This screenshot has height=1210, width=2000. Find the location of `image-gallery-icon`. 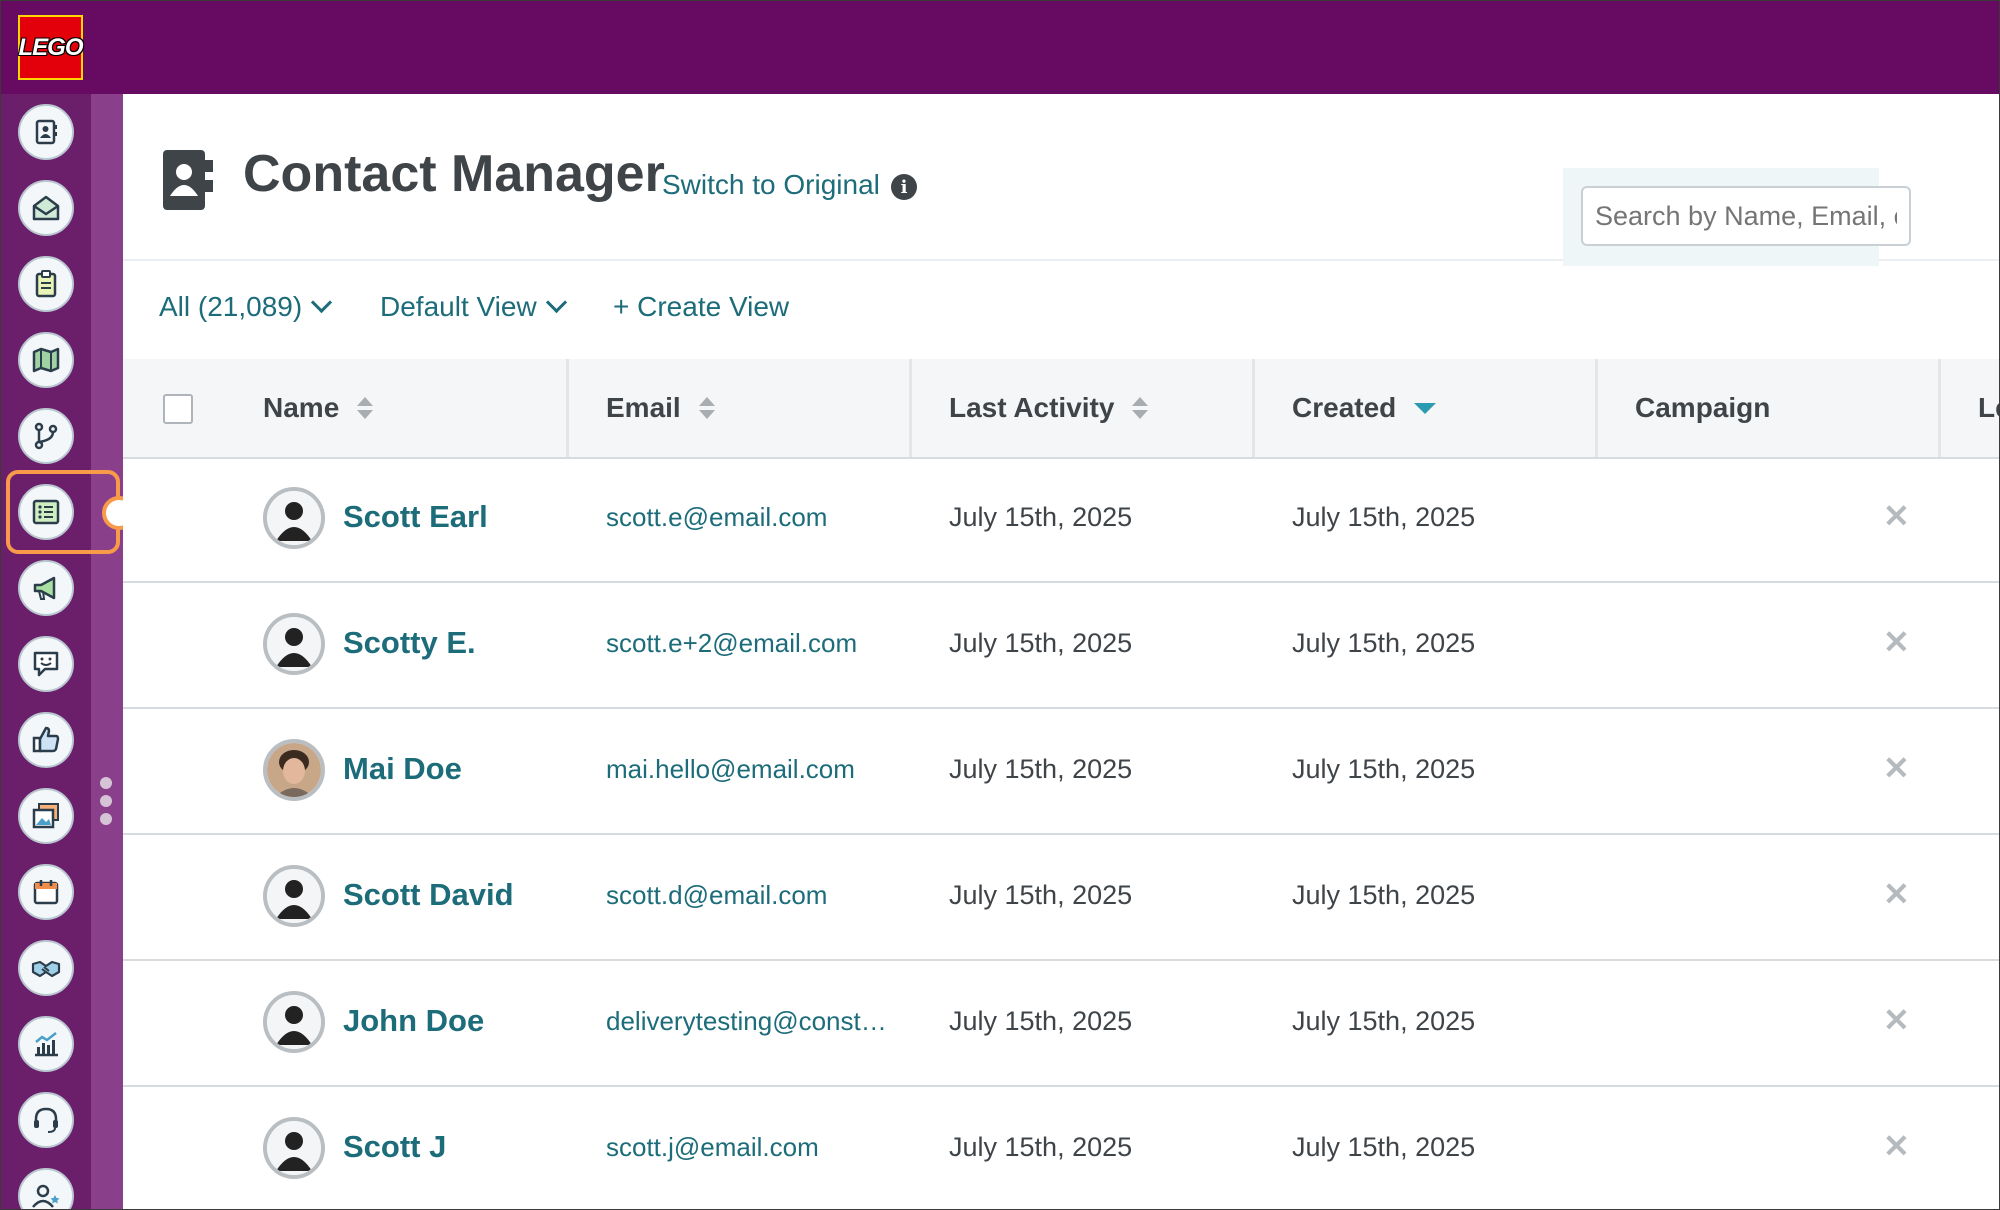

image-gallery-icon is located at coordinates (46, 816).